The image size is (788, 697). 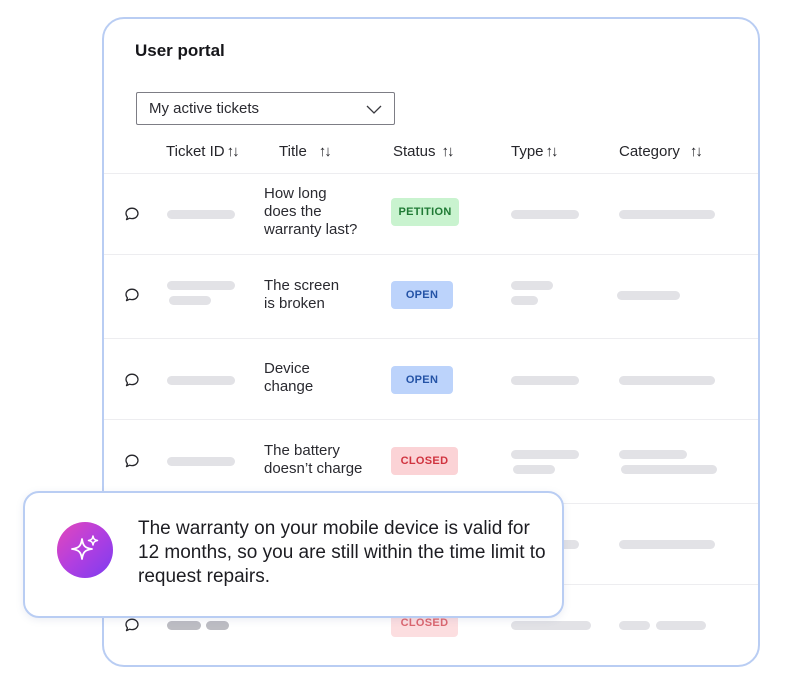 I want to click on ticket-title: The battery doesn’t charge, so click(x=313, y=459).